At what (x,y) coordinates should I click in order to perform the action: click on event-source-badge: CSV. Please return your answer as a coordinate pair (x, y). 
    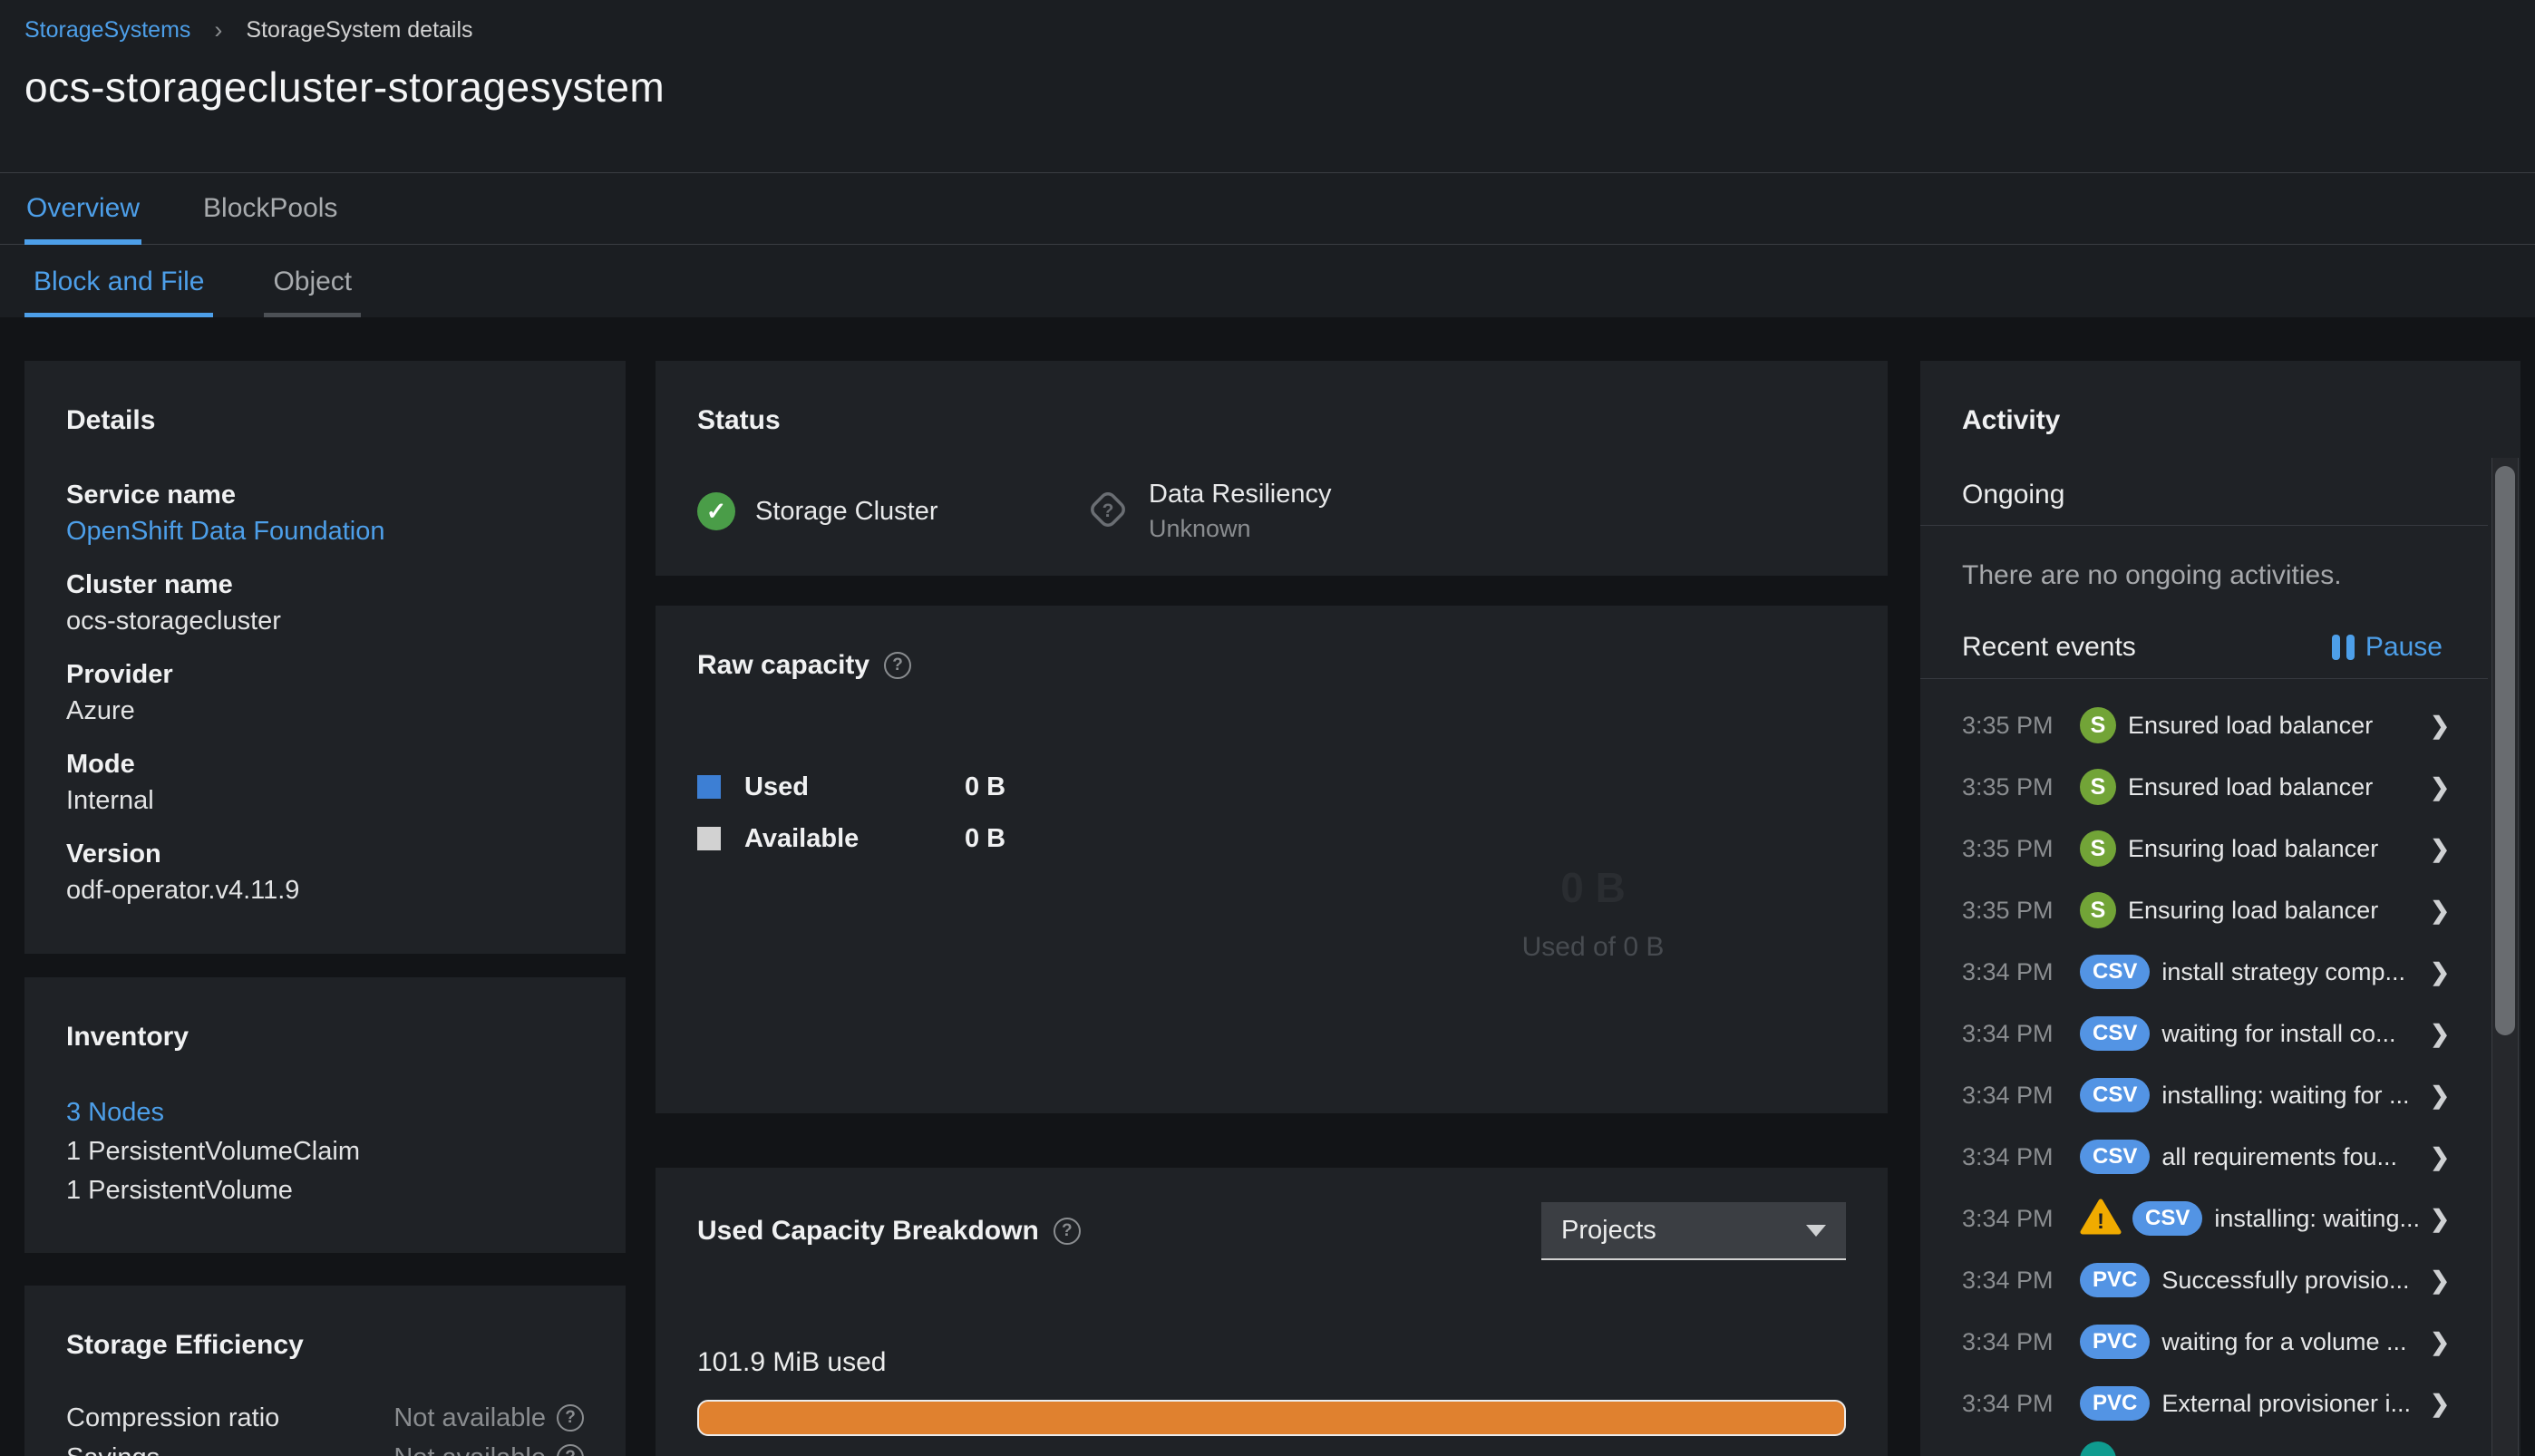
    Looking at the image, I should click on (2115, 1157).